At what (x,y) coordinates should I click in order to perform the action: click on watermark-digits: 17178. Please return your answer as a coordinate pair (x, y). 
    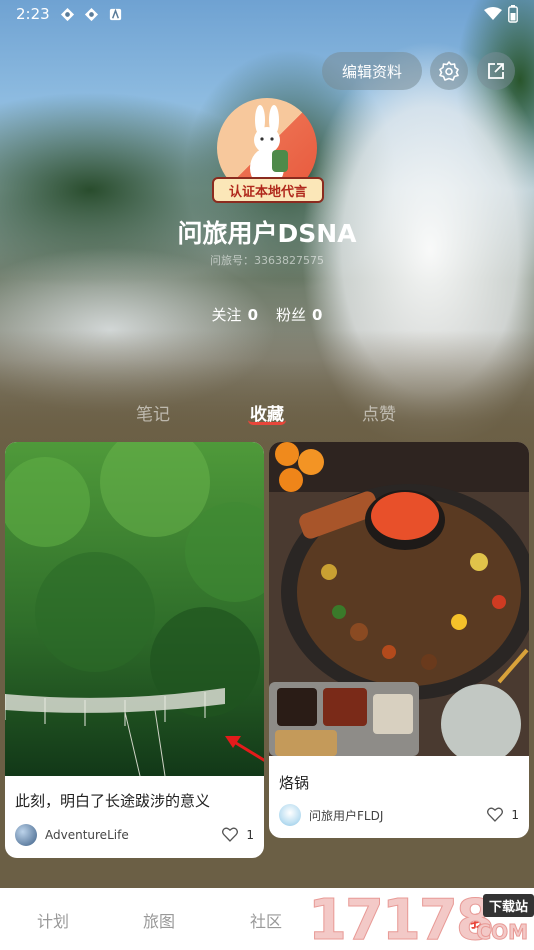
    Looking at the image, I should click on (402, 919).